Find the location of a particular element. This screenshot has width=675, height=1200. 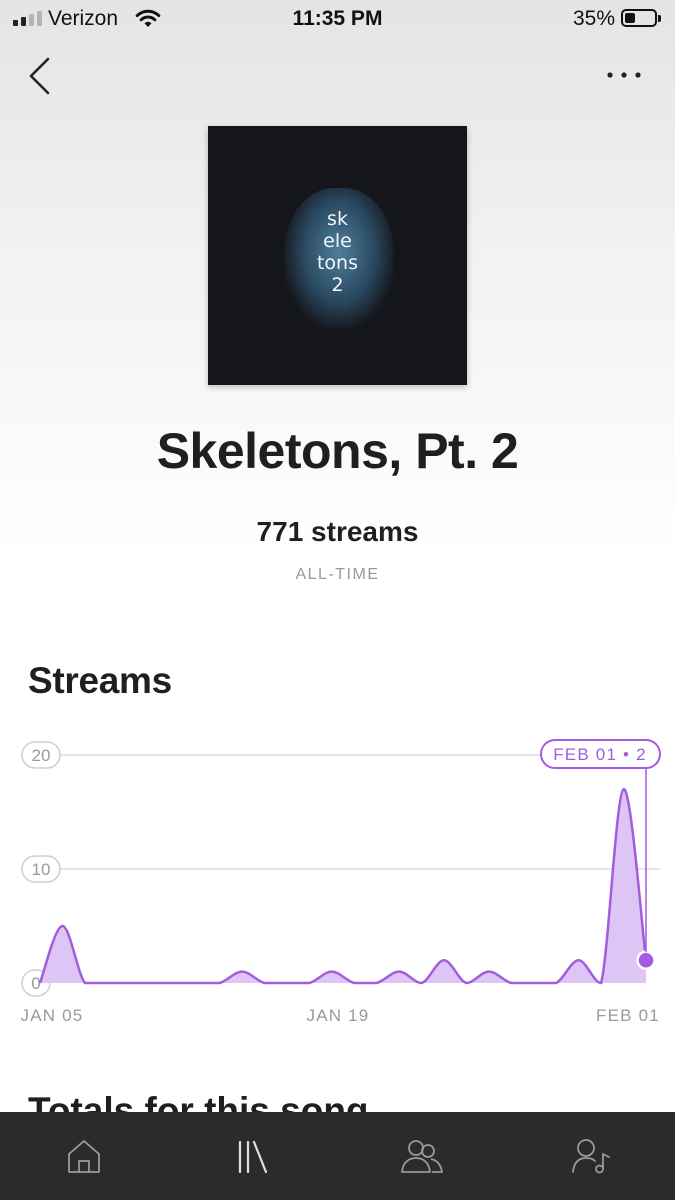

tab-artist-profile is located at coordinates (590, 1156).